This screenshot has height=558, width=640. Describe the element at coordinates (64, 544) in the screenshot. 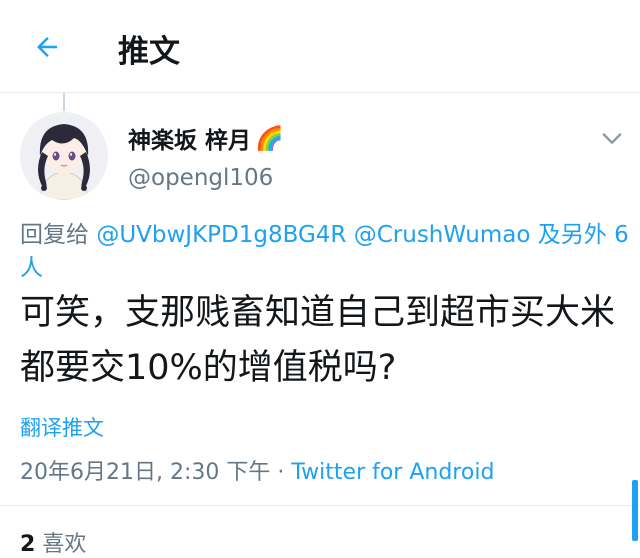

I see `likes-label: 喜欢` at that location.